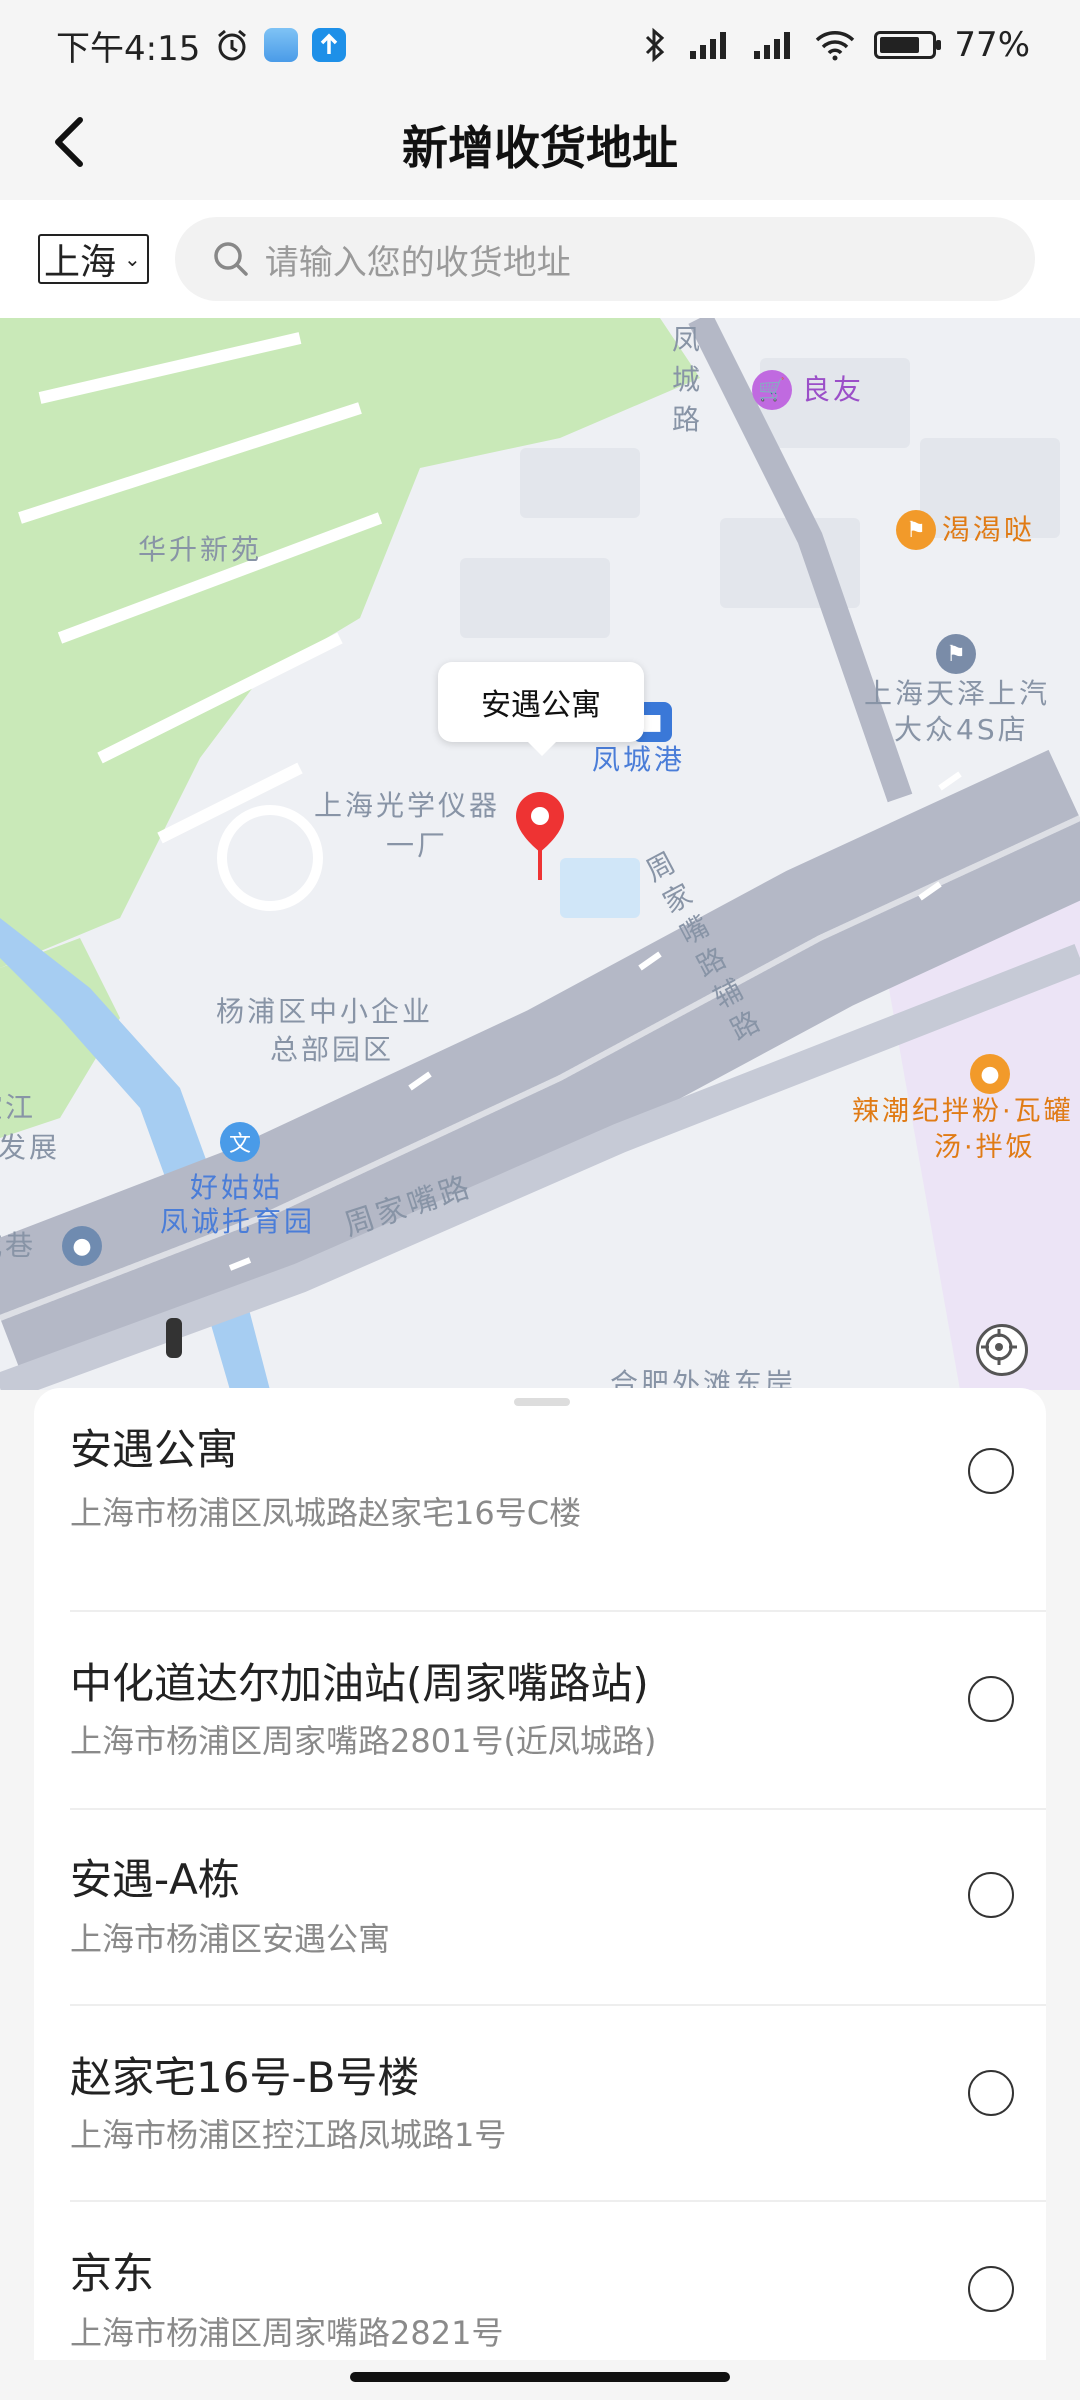  Describe the element at coordinates (325, 1011) in the screenshot. I see `map-label-yangpu-line1: 杨浦区中小企业` at that location.